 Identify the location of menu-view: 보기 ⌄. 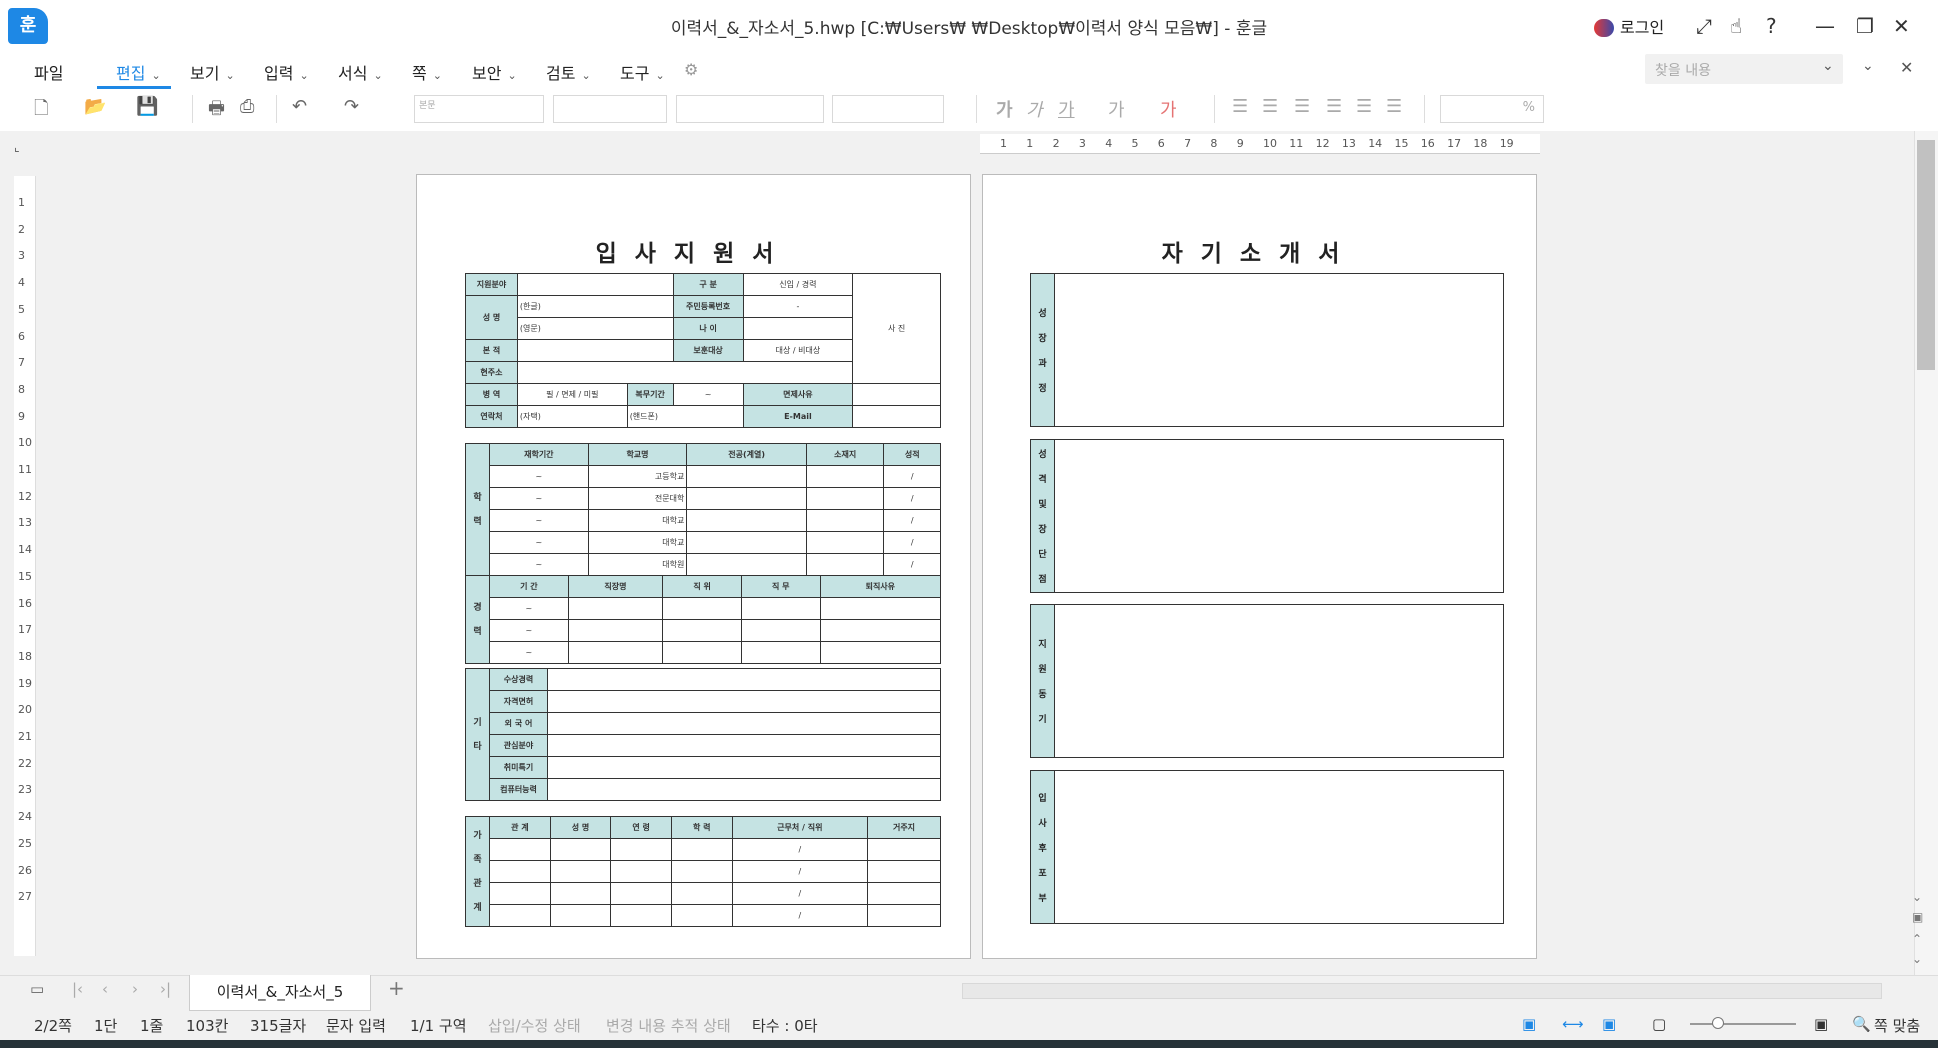
(212, 72).